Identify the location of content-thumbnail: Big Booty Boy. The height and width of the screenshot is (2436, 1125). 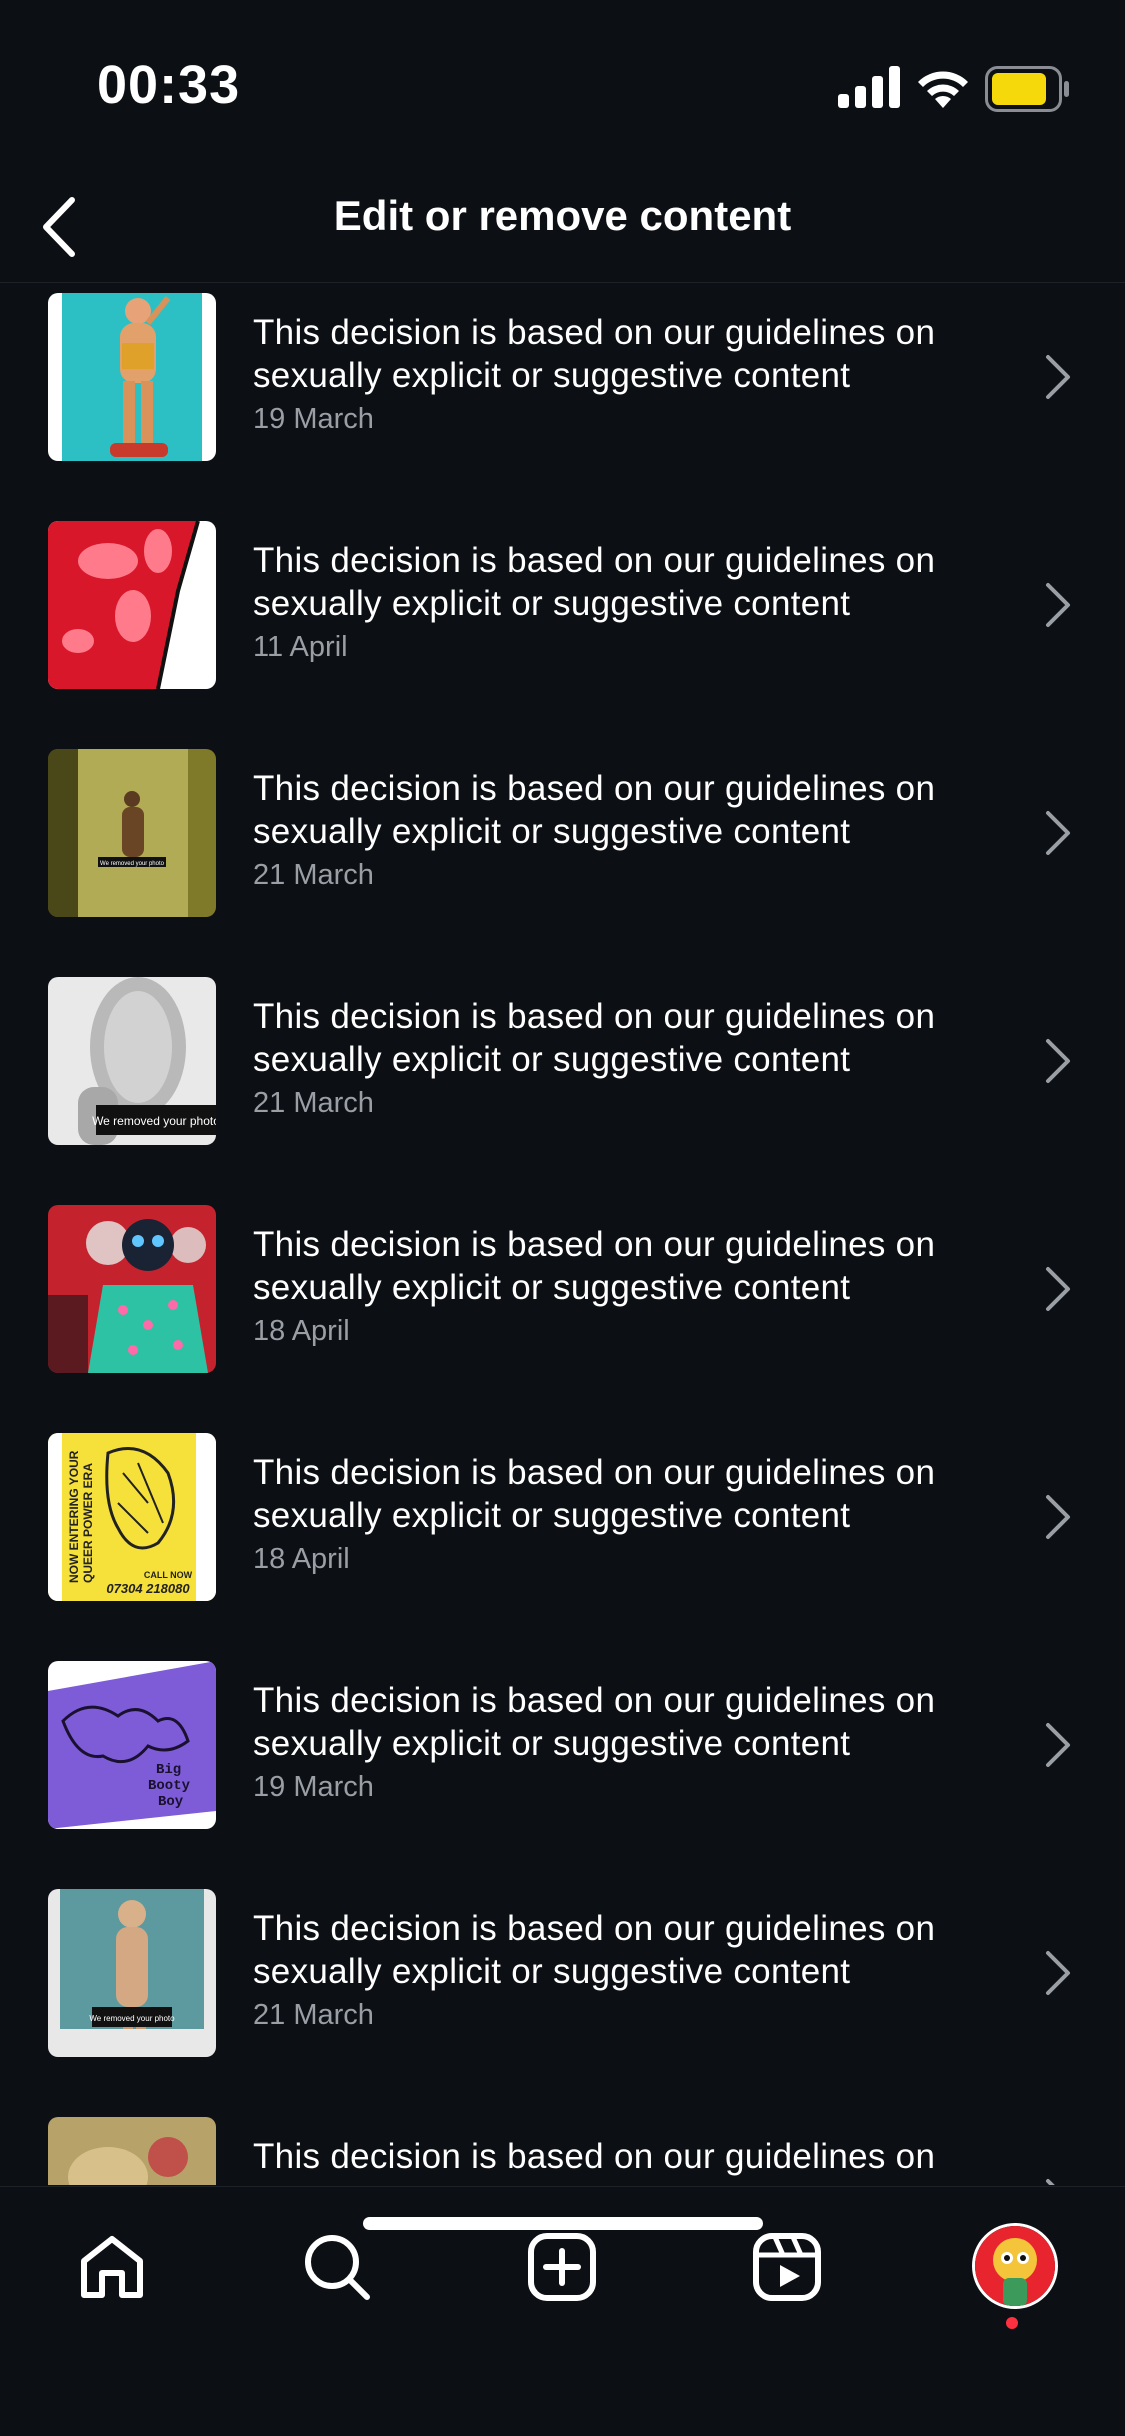
(132, 1745).